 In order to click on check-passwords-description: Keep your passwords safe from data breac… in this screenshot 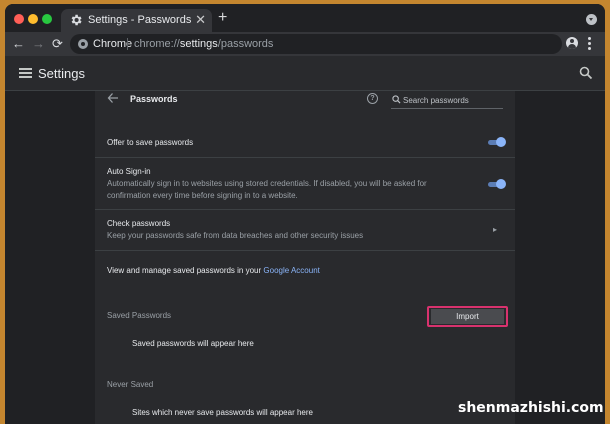, I will do `click(235, 235)`.